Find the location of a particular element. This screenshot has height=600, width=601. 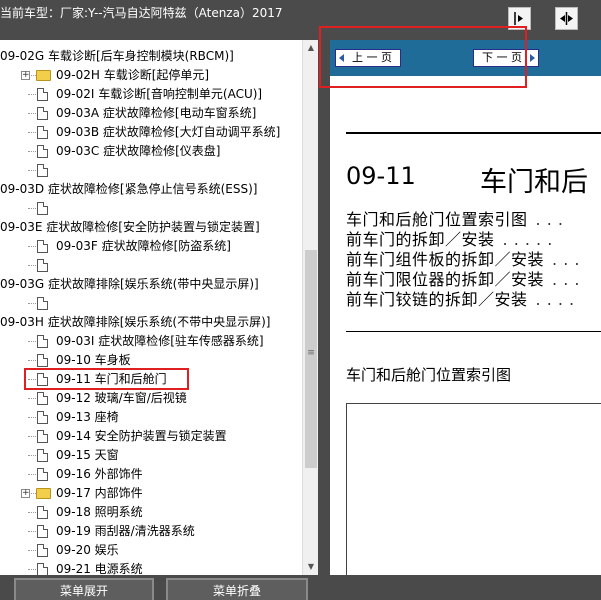

bottom-bar: 菜单展开 菜单折叠 is located at coordinates (300, 587).